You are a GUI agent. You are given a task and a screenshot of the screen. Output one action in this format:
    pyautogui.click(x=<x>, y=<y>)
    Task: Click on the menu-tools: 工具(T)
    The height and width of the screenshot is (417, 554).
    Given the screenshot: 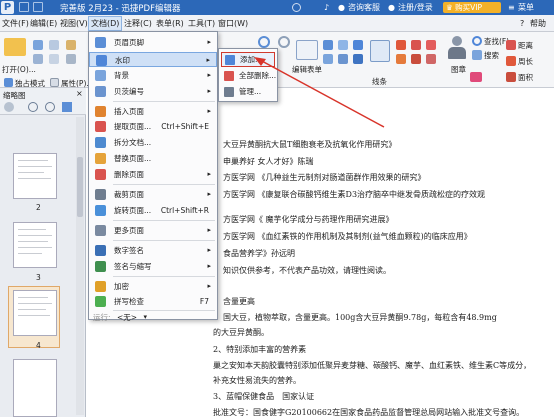 What is the action you would take?
    pyautogui.click(x=201, y=23)
    